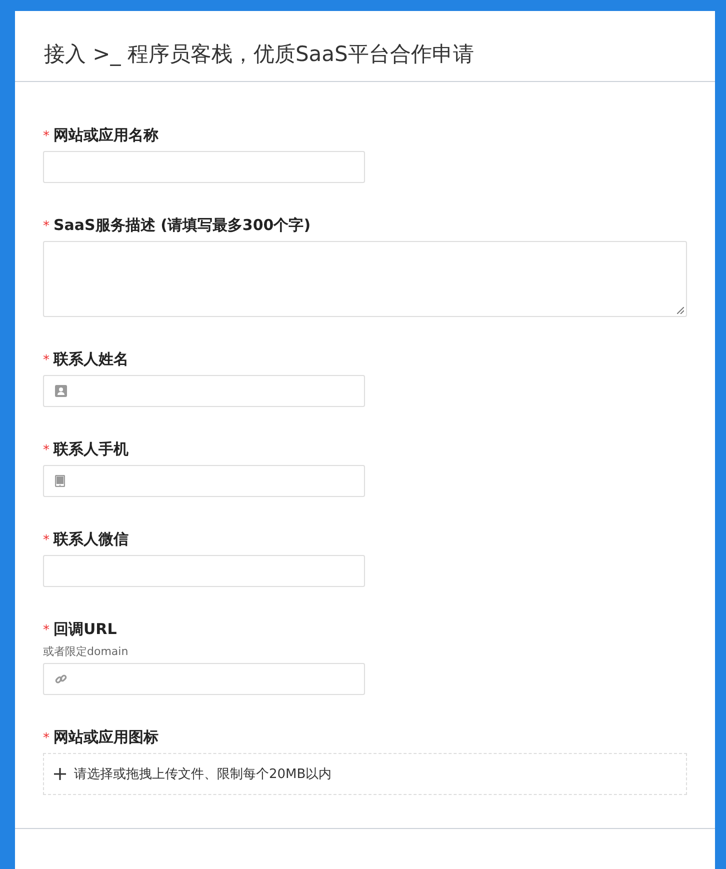 This screenshot has width=726, height=869. What do you see at coordinates (106, 135) in the screenshot?
I see `field-label: 网站或应用名称` at bounding box center [106, 135].